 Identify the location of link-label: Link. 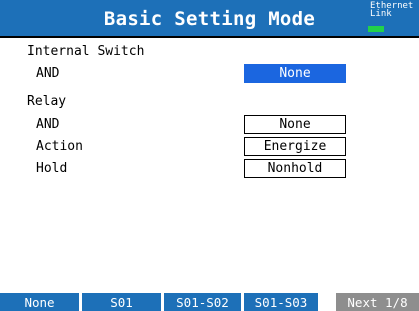
(381, 14).